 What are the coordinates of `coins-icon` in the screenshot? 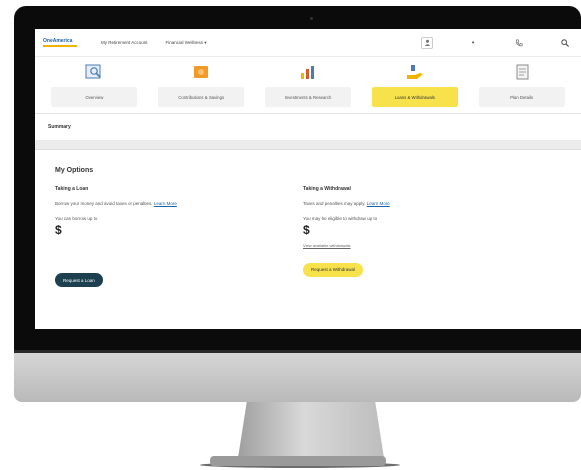 It's located at (201, 72).